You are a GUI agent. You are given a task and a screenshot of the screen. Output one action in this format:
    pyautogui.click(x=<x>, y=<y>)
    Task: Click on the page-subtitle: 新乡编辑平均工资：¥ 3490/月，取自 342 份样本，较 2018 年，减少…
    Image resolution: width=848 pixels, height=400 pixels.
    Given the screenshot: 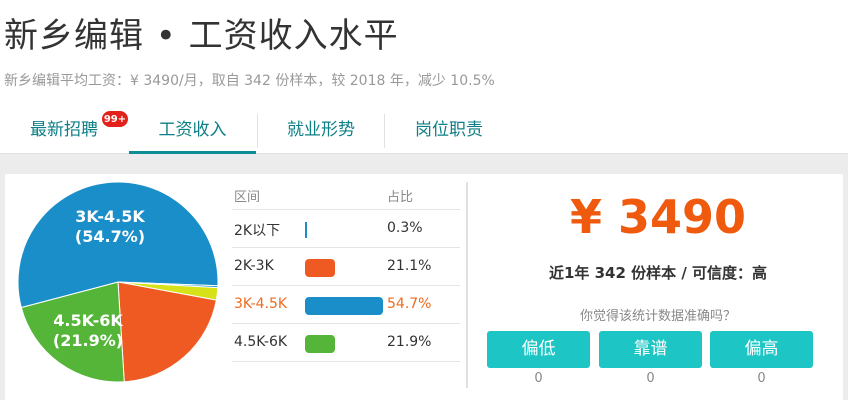 What is the action you would take?
    pyautogui.click(x=249, y=81)
    